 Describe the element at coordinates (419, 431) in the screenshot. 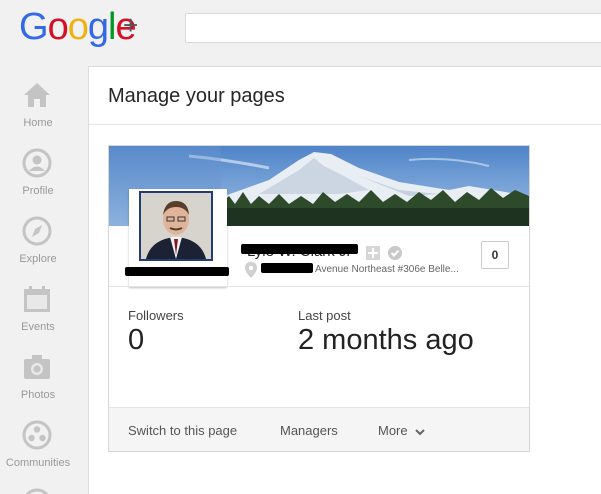

I see `chevron-down-icon` at that location.